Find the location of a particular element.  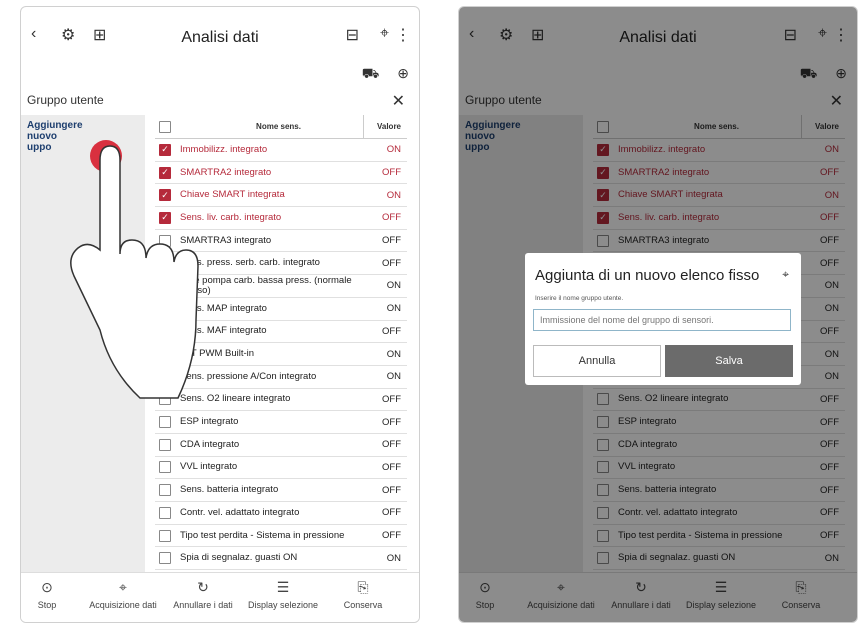

table-row: ✓ Immobilizz. integrato ON is located at coordinates (281, 150).